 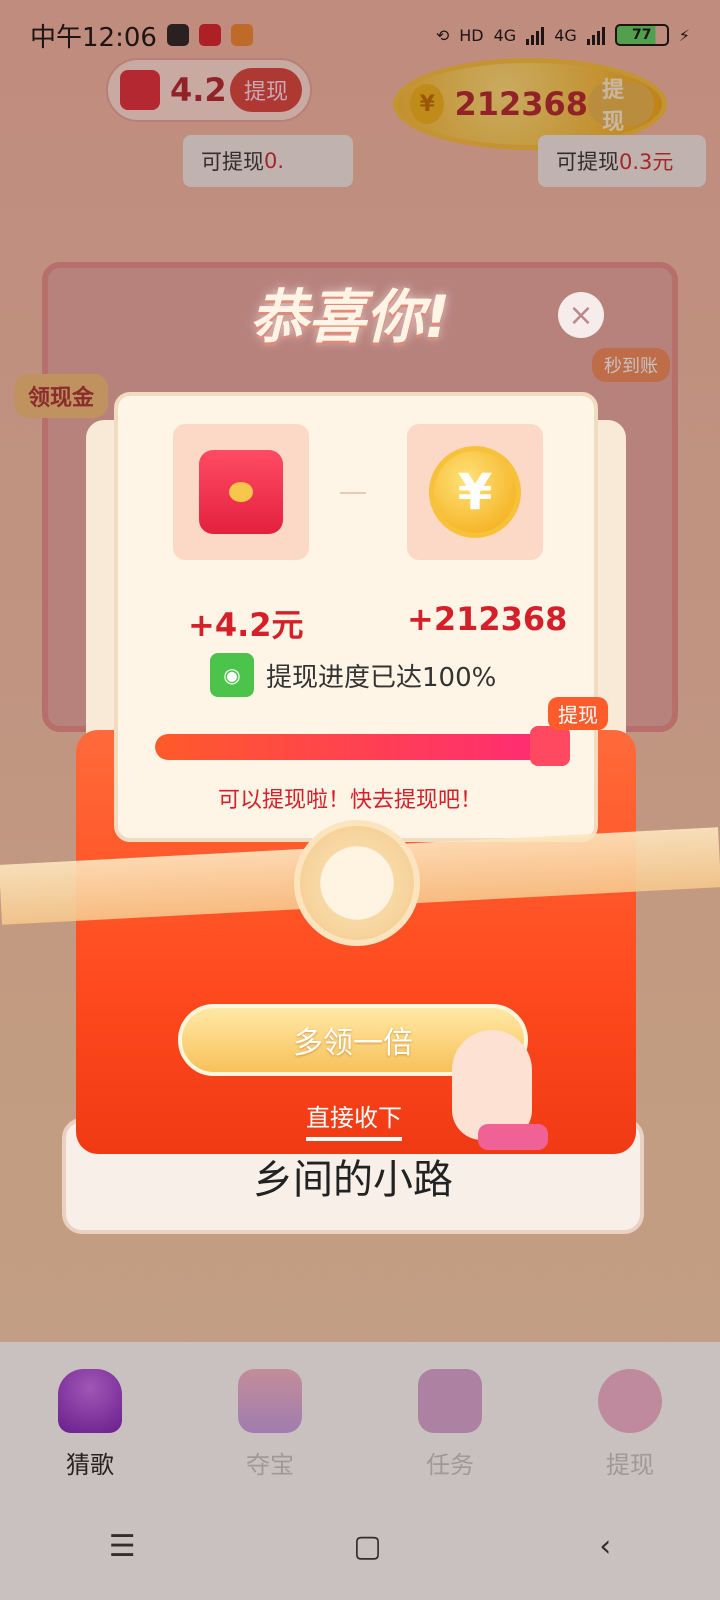 What do you see at coordinates (354, 1119) in the screenshot?
I see `accept-directly-link: 直接收下` at bounding box center [354, 1119].